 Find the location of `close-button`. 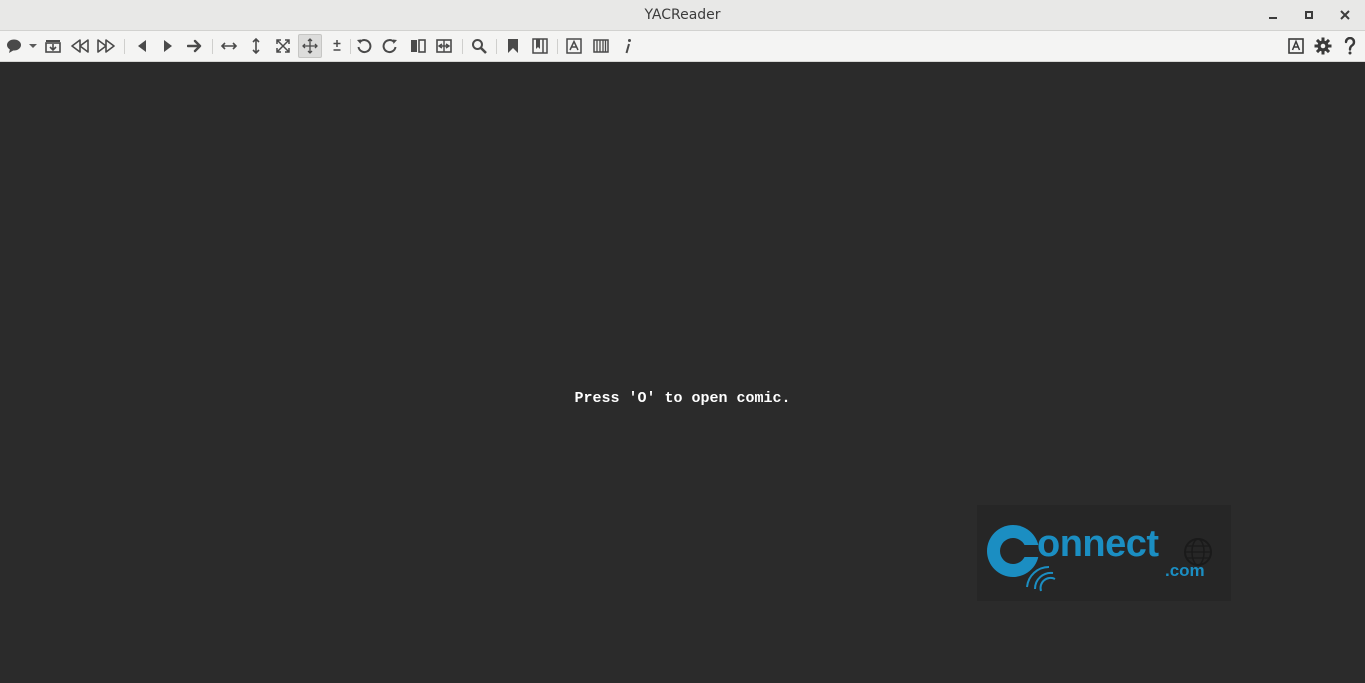

close-button is located at coordinates (1345, 15).